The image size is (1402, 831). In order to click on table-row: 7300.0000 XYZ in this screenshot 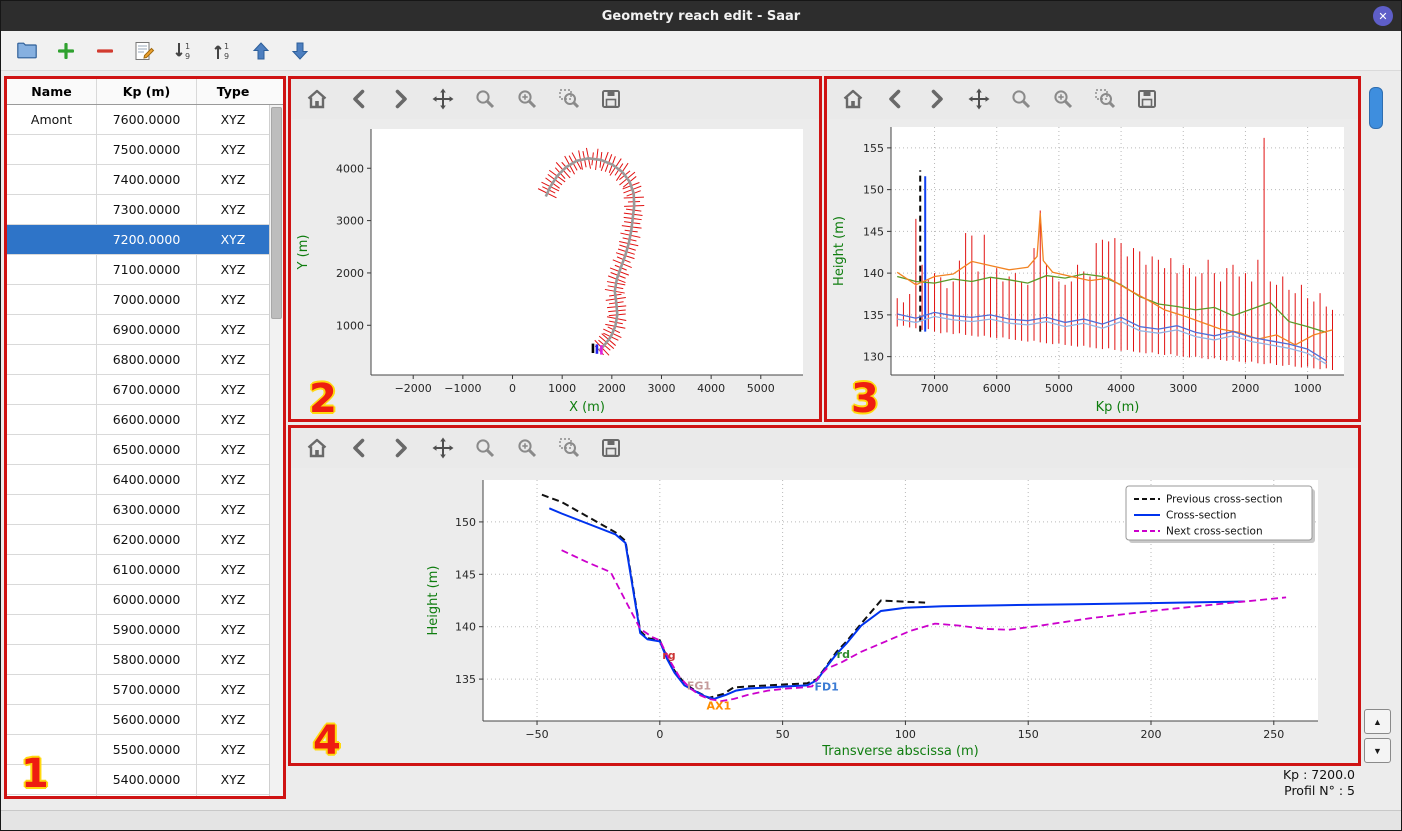, I will do `click(138, 210)`.